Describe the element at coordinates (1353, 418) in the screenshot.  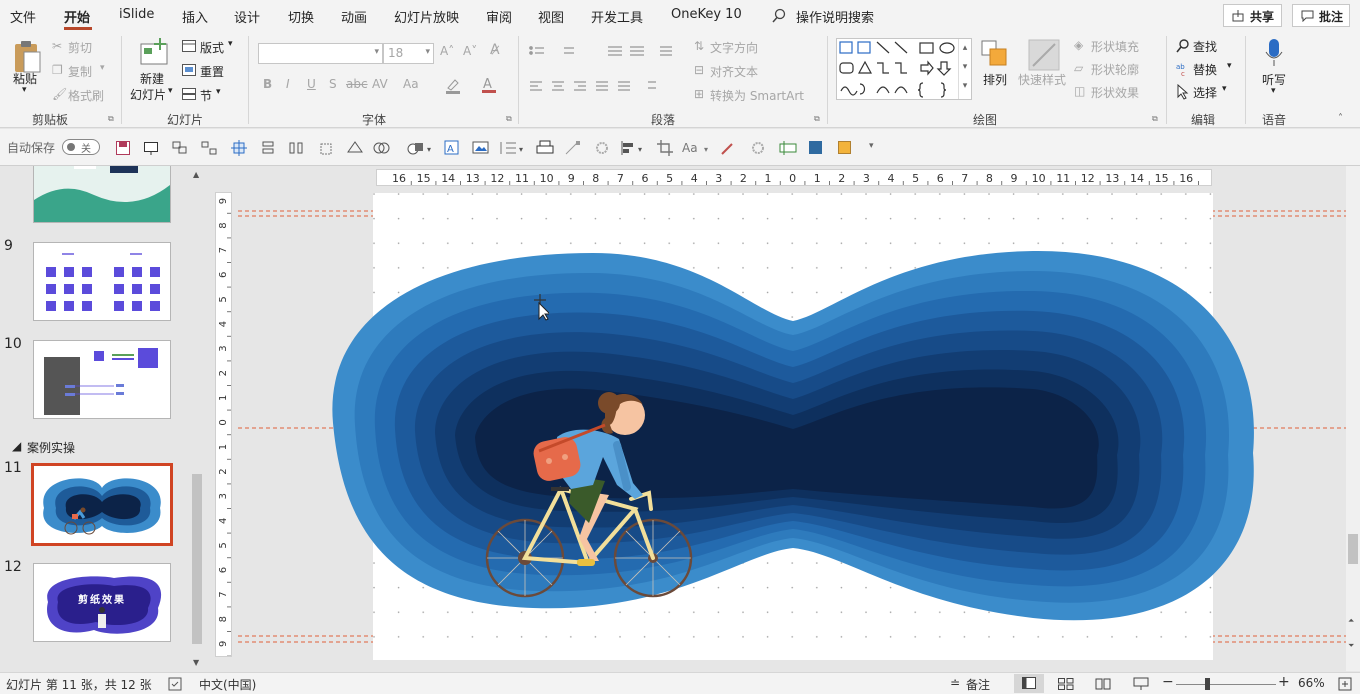
I see `slide-vertical-scrollbar: ⏶ ⏷` at that location.